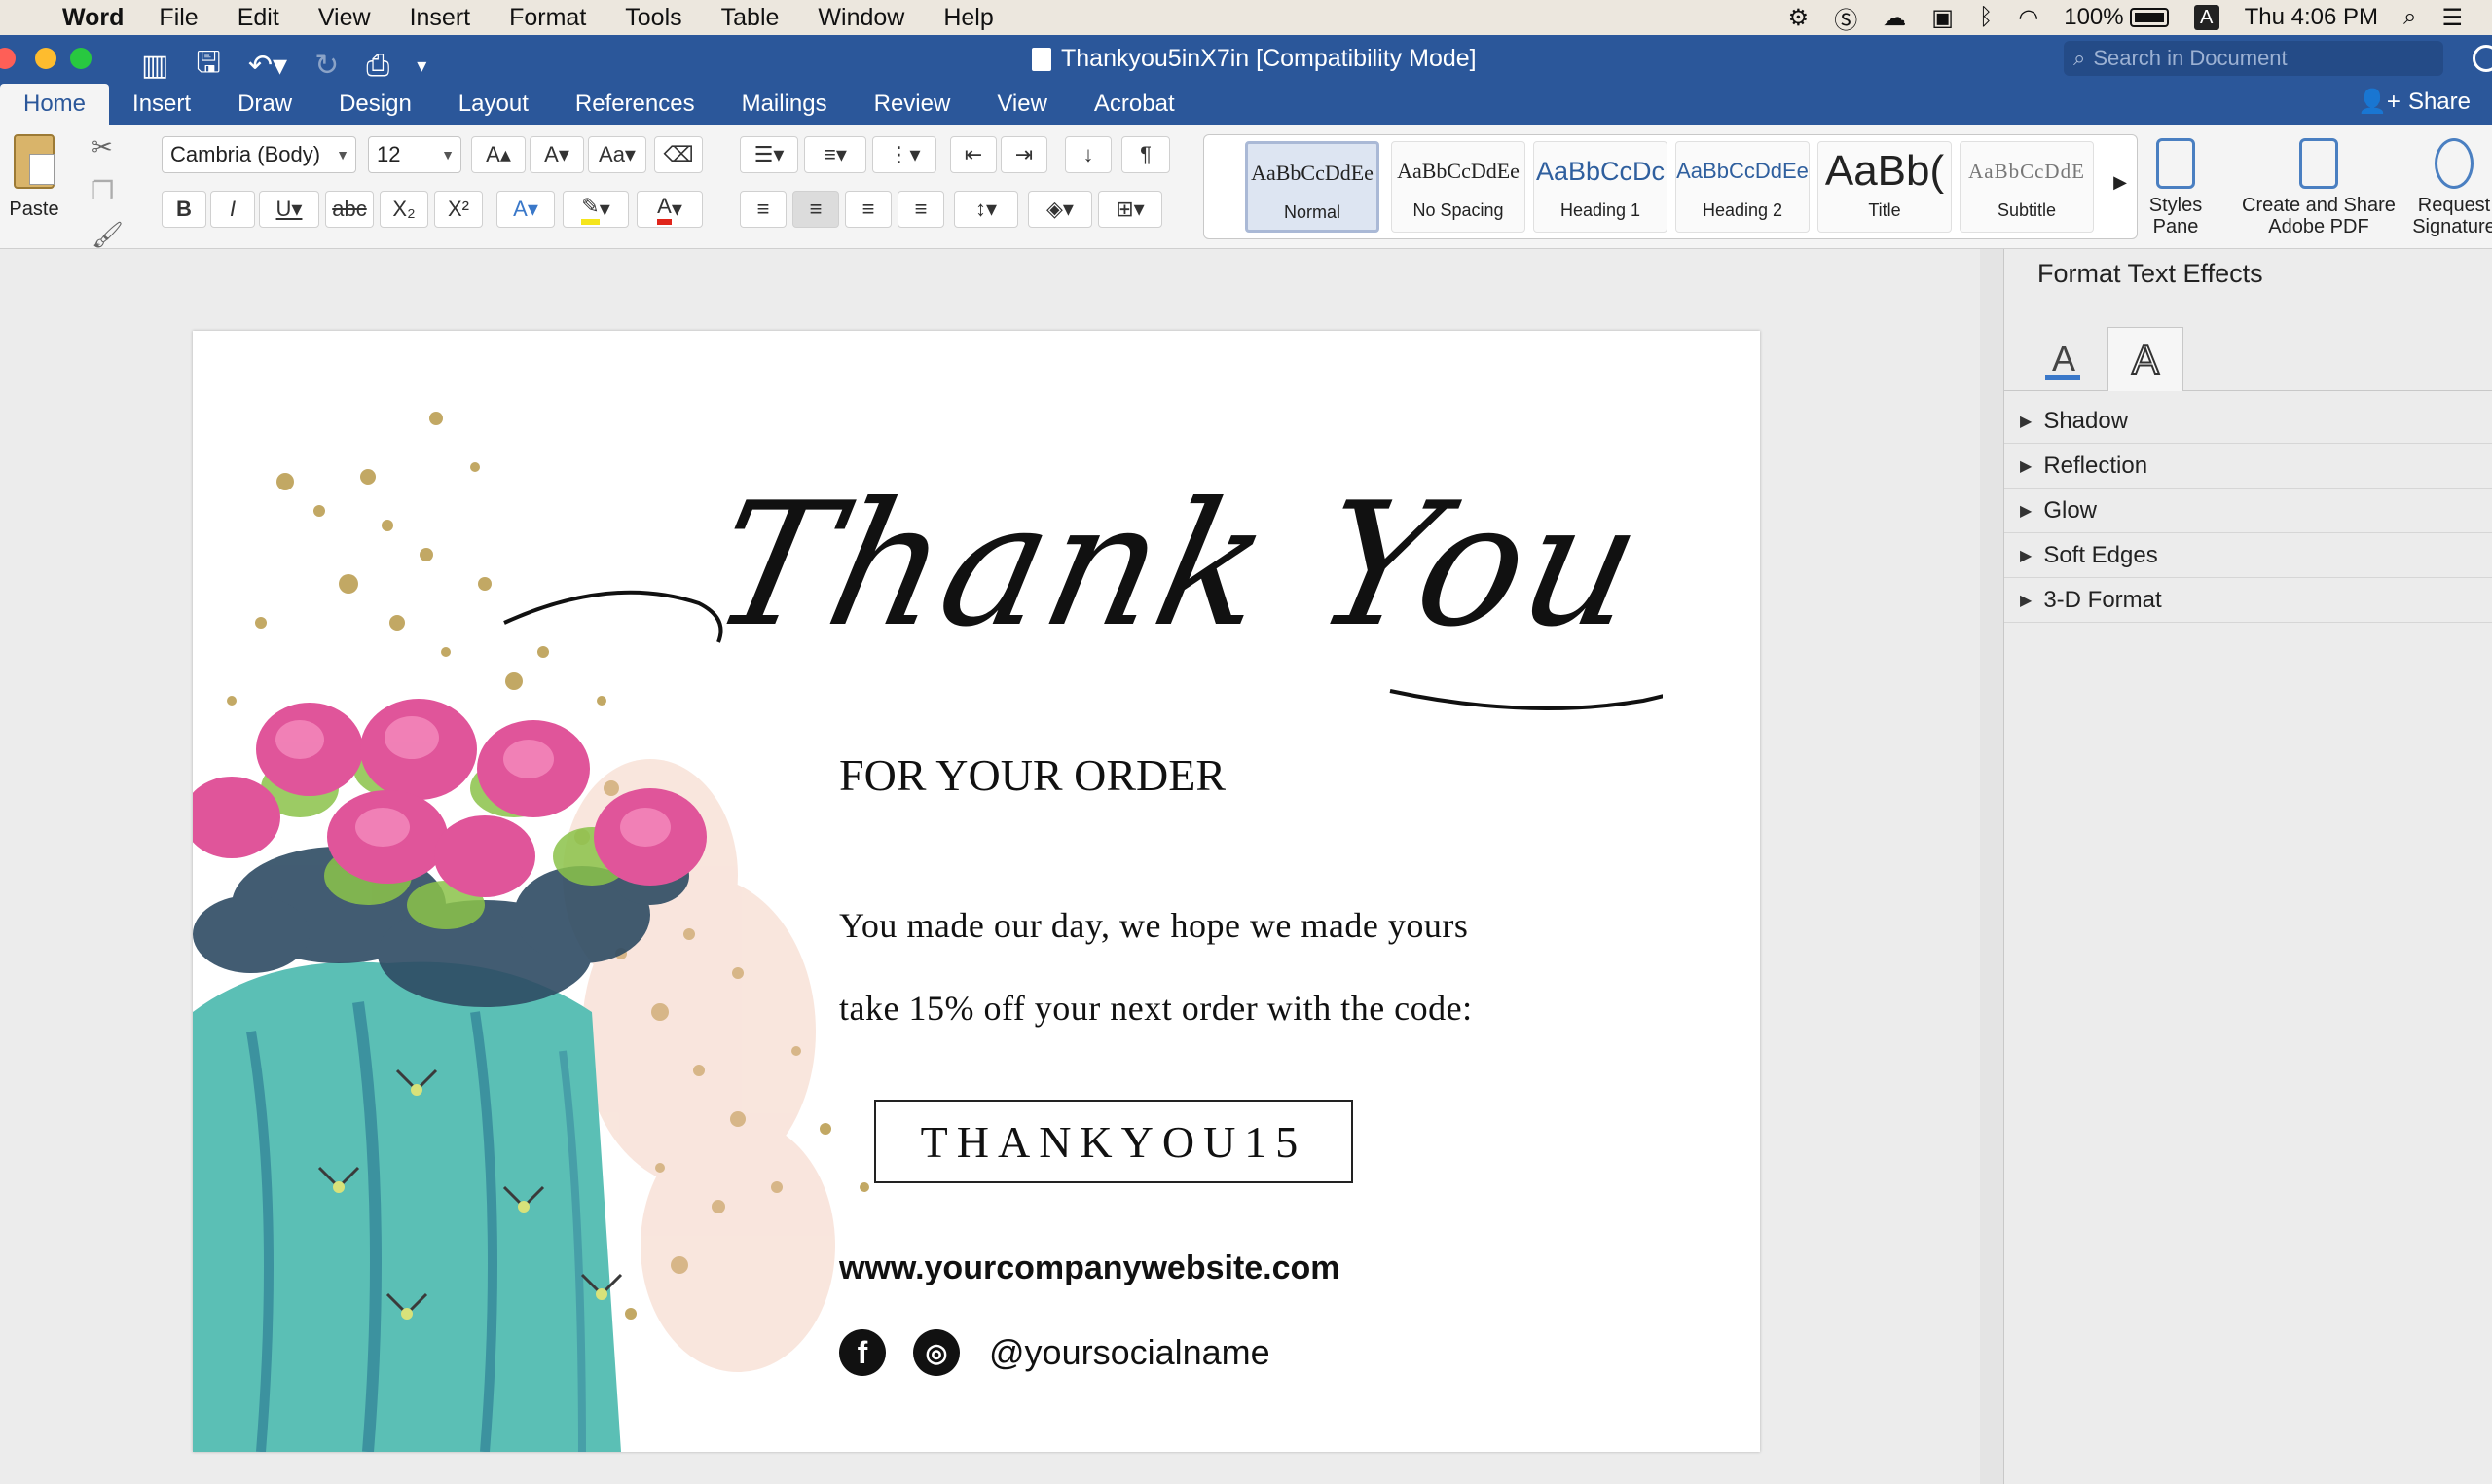 This screenshot has height=1484, width=2492. What do you see at coordinates (670, 209) in the screenshot?
I see `font-color-button: A ▾` at bounding box center [670, 209].